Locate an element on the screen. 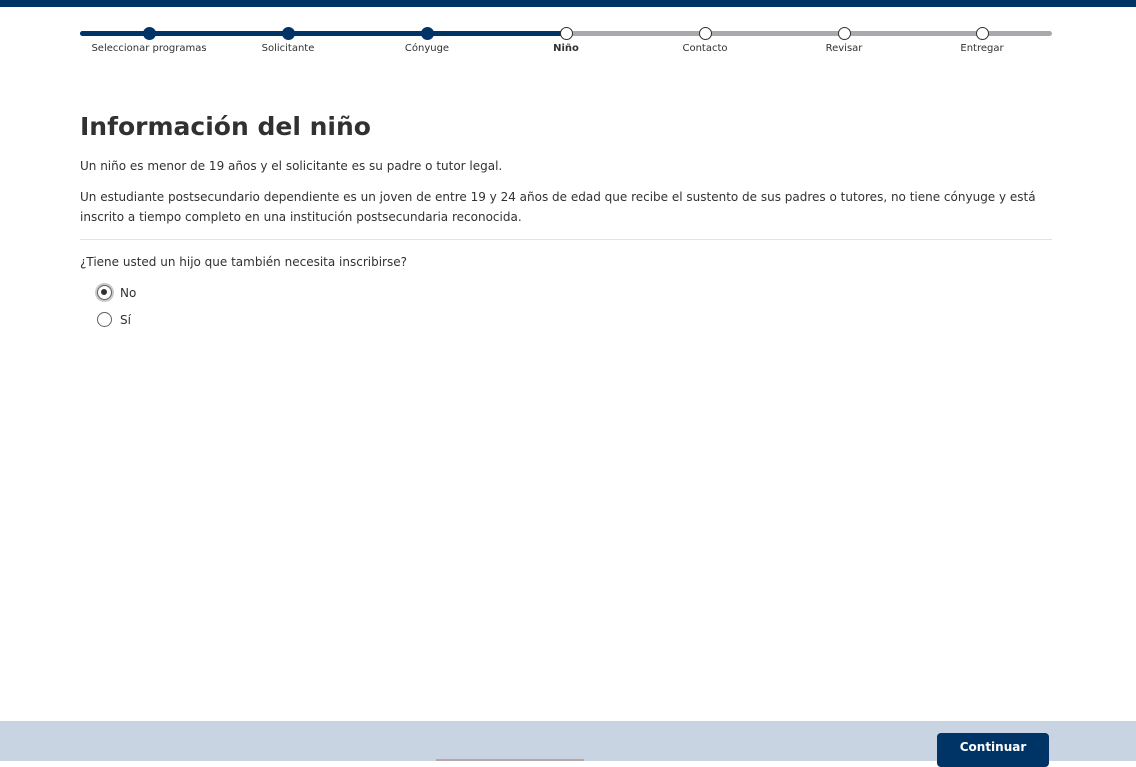 The image size is (1136, 767). step-label-current: Niño is located at coordinates (566, 48).